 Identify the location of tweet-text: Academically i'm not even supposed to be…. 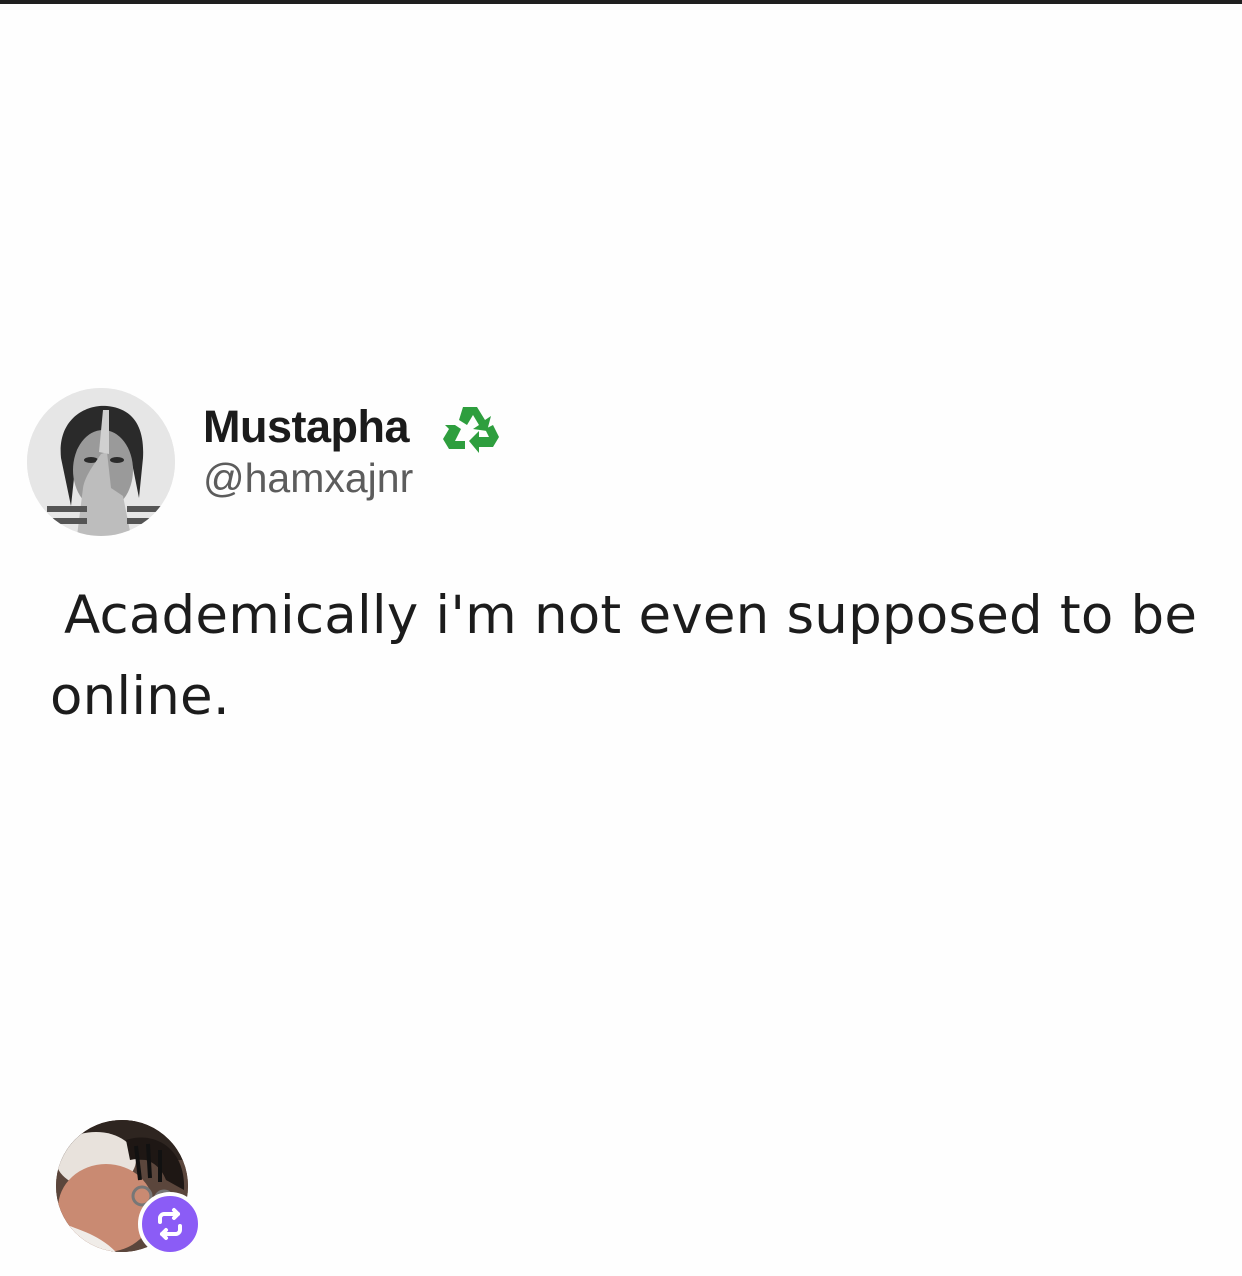
(624, 656).